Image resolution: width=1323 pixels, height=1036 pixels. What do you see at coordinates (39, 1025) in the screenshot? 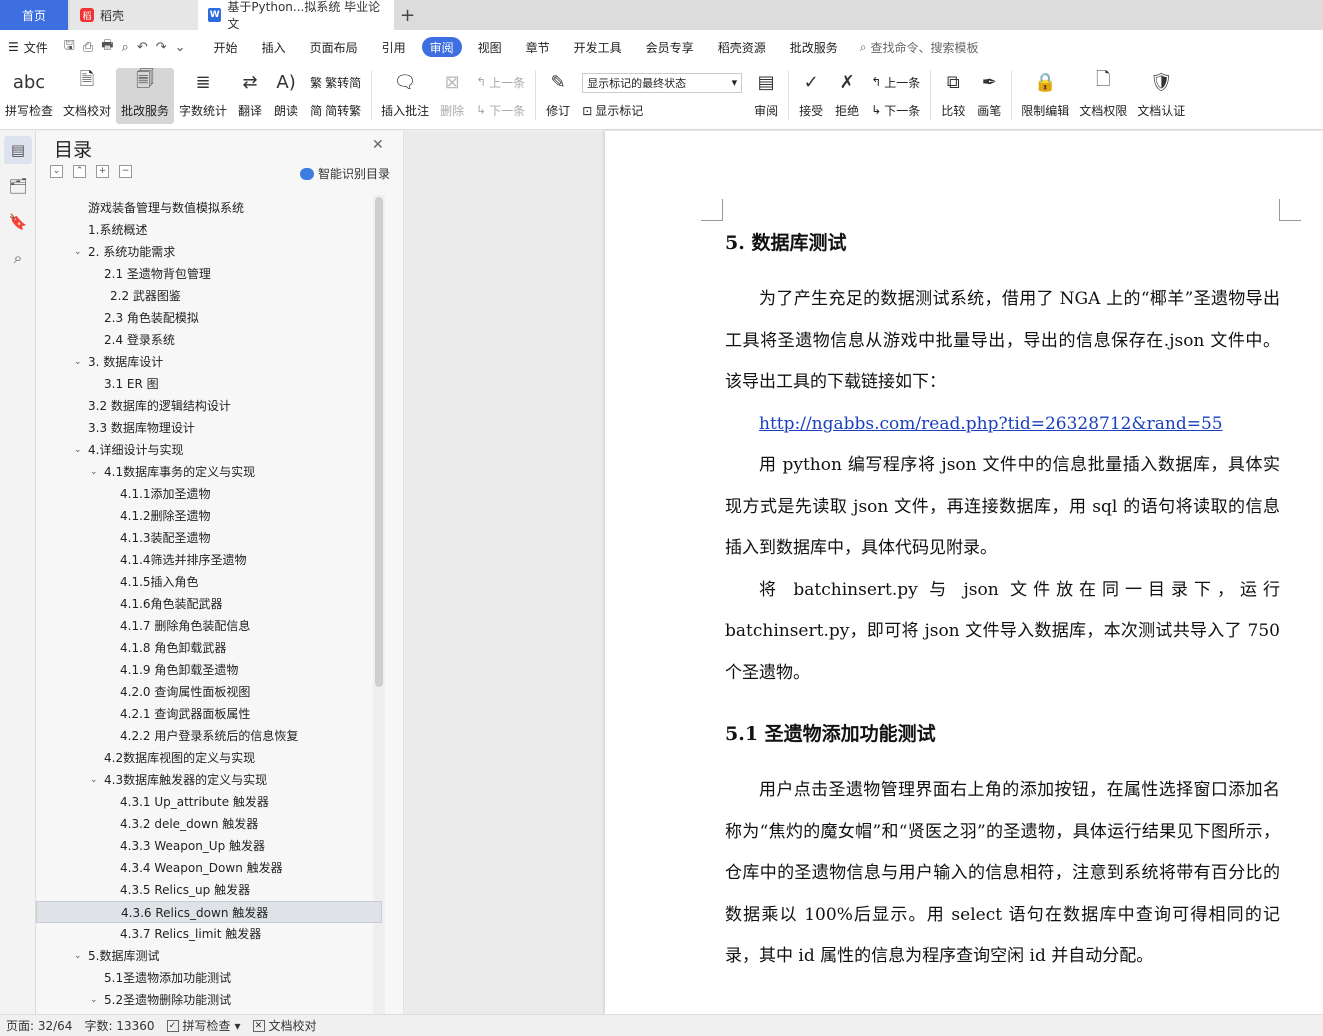
I see `page-indicator: 页面: 32/64` at bounding box center [39, 1025].